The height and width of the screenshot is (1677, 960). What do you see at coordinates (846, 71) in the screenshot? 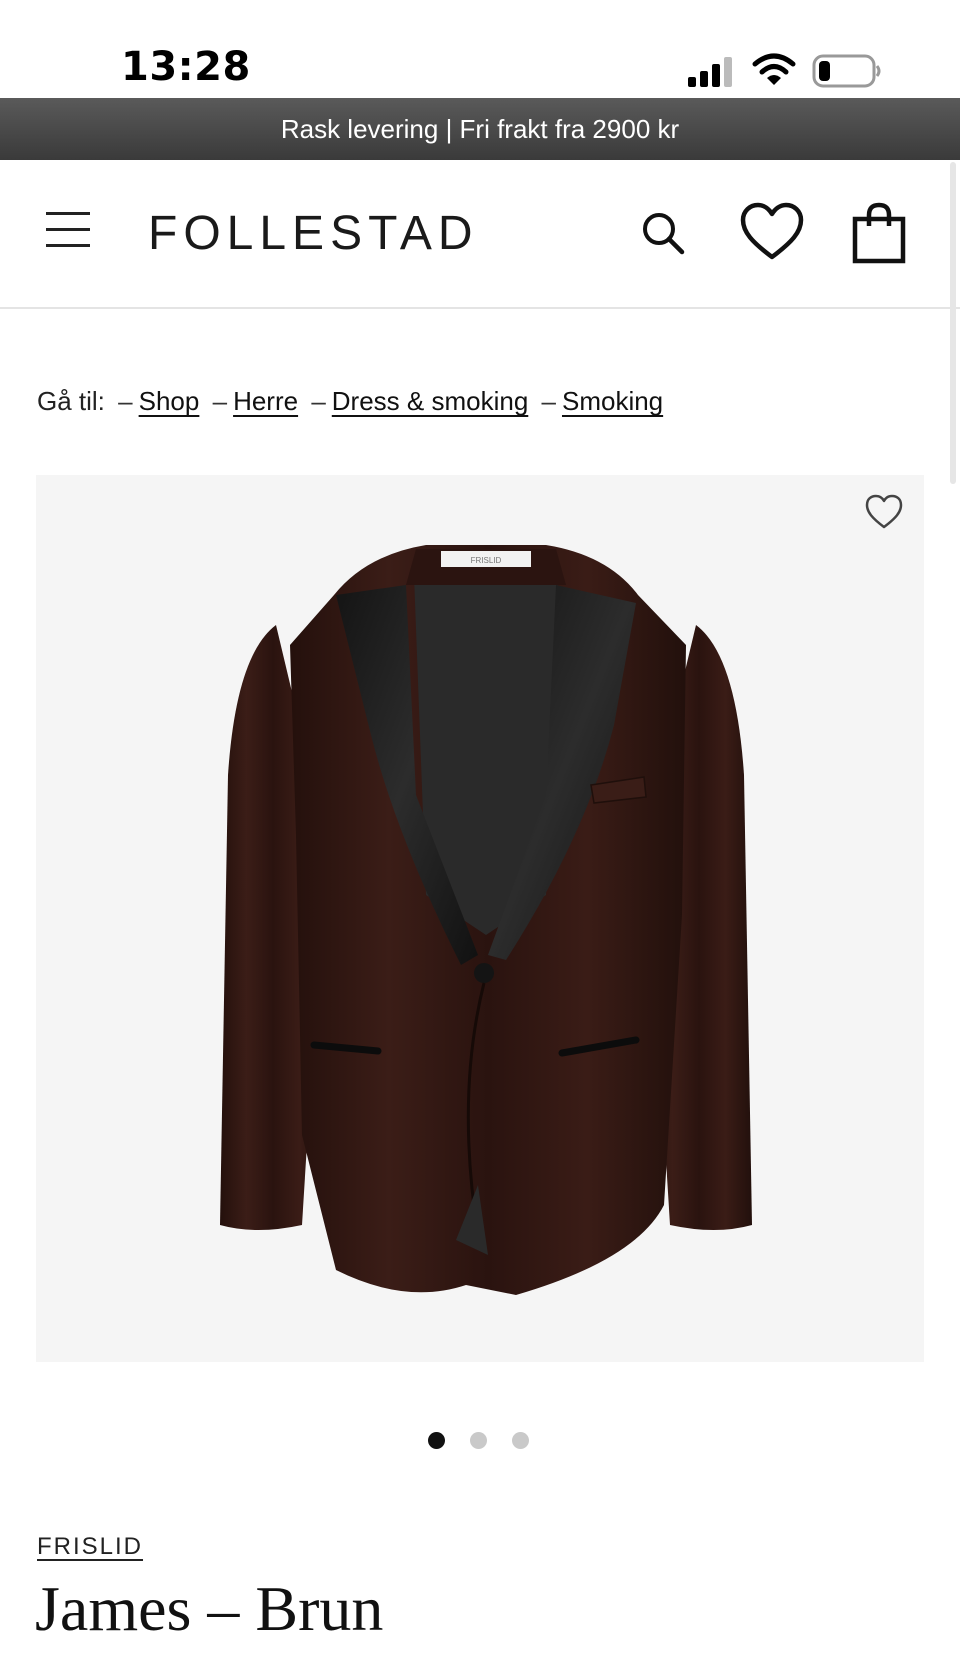
I see `battery-icon` at bounding box center [846, 71].